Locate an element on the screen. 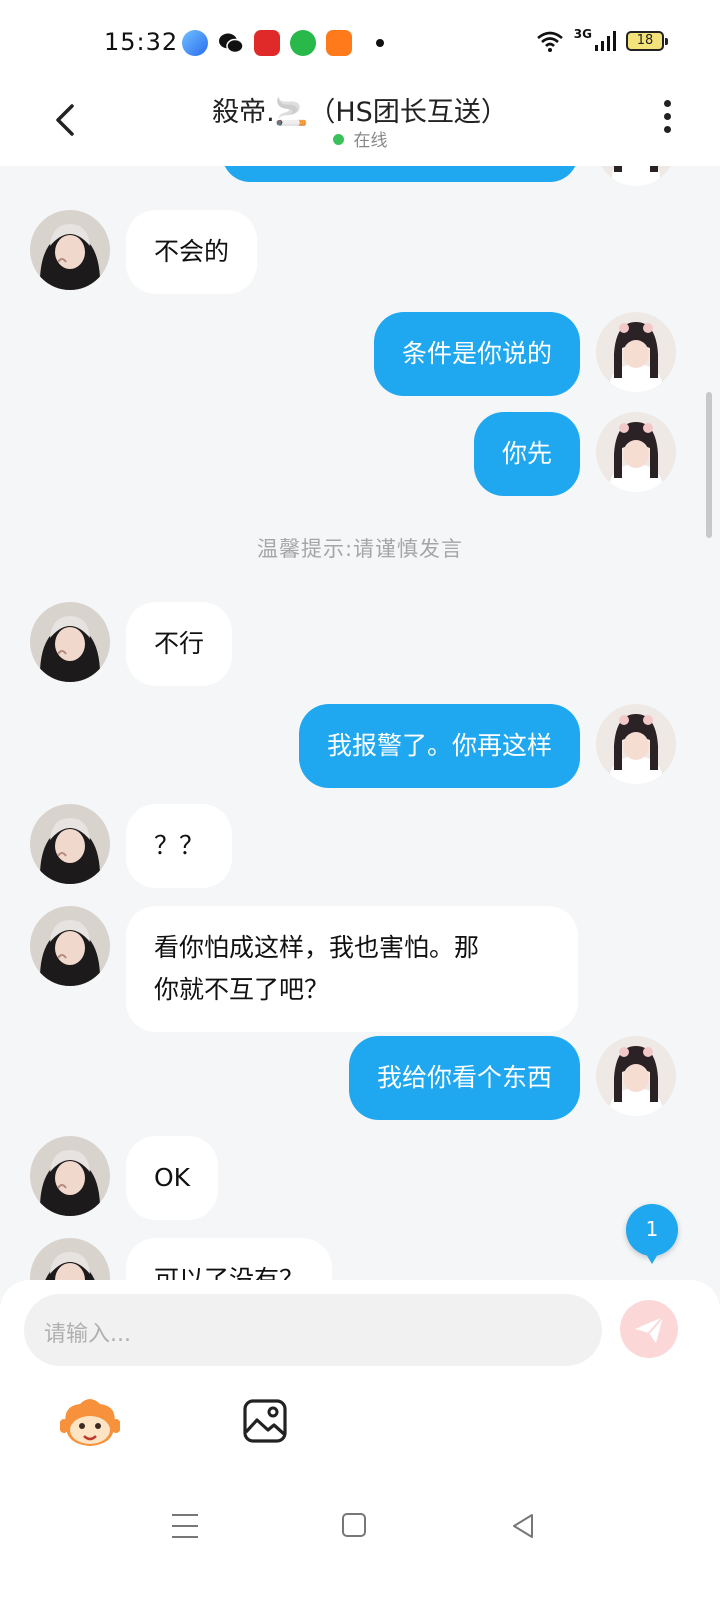 The height and width of the screenshot is (1600, 720). system-nav-bar is located at coordinates (360, 1525).